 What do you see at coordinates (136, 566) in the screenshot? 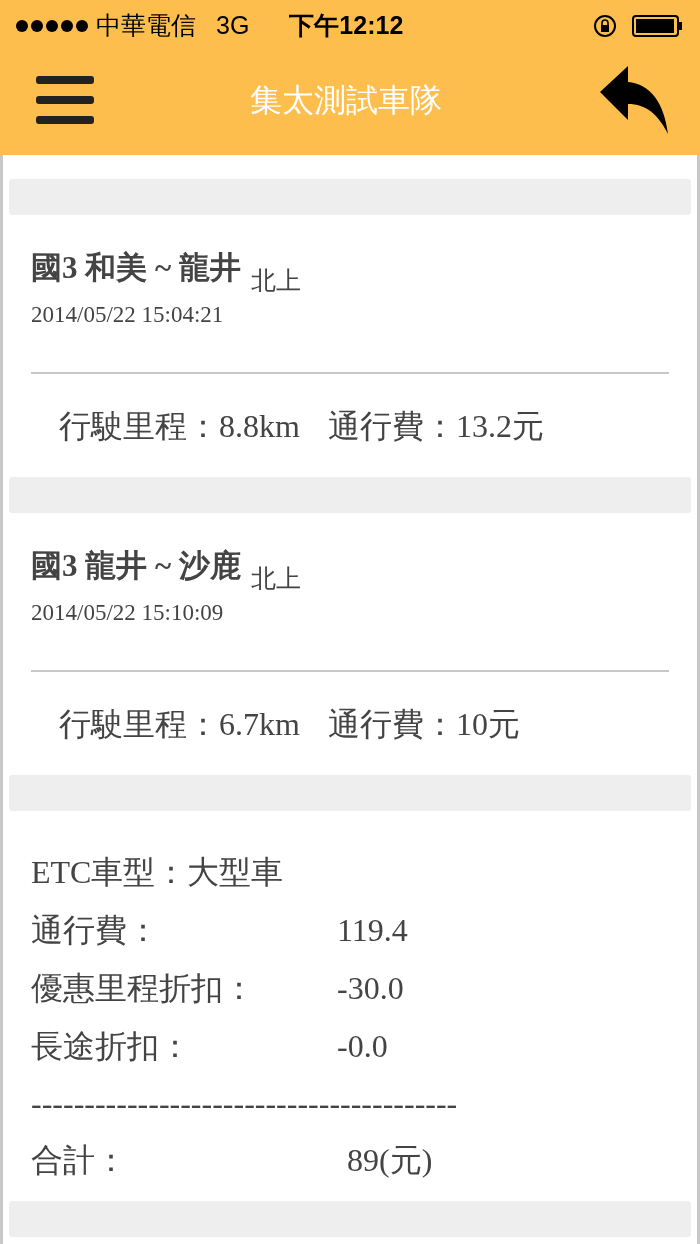
I see `route-title: 國3 龍井 ~ 沙鹿` at bounding box center [136, 566].